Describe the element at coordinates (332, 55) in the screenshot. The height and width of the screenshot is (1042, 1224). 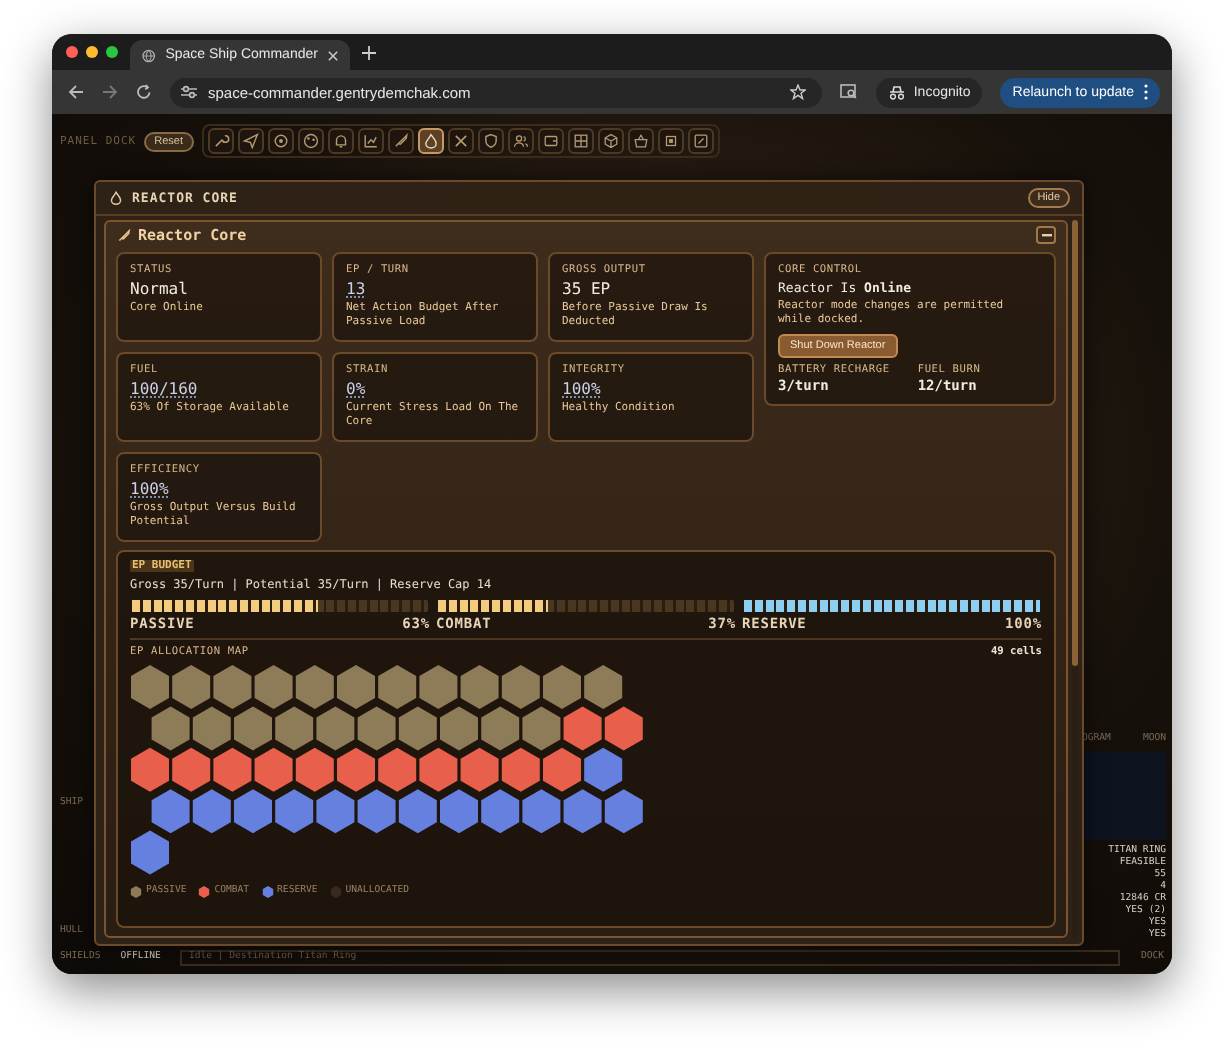
I see `close-icon` at that location.